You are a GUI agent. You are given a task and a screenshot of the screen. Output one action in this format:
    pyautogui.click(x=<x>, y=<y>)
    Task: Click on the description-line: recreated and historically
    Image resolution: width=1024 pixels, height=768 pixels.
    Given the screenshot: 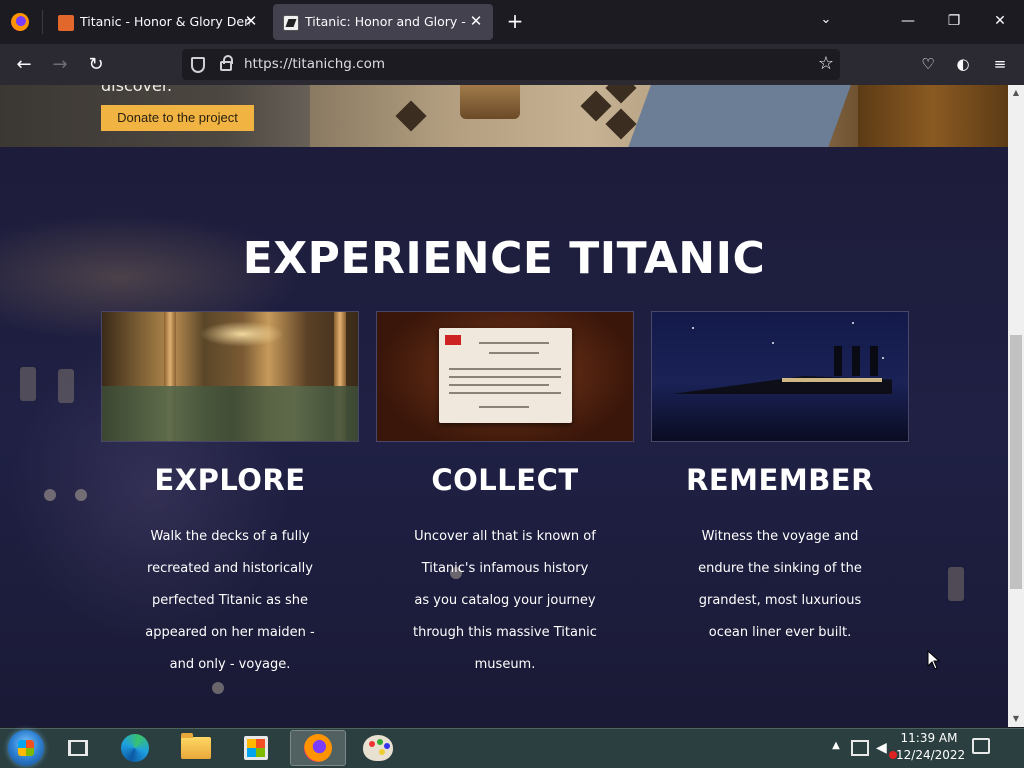 What is the action you would take?
    pyautogui.click(x=230, y=568)
    